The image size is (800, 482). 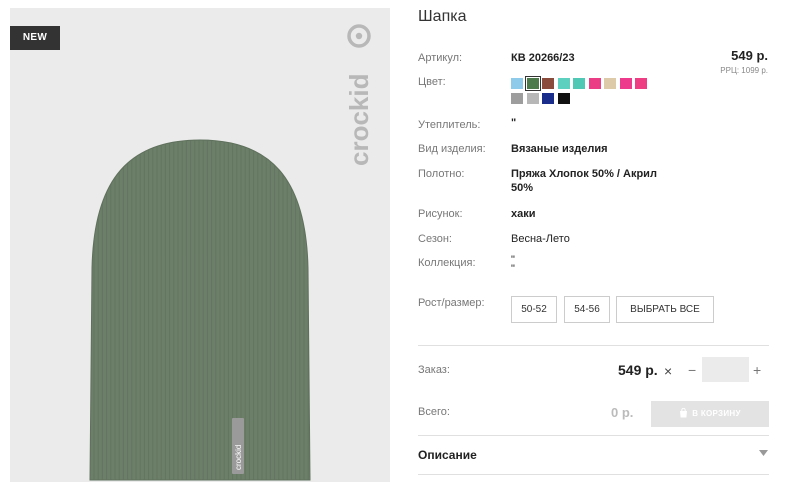 I want to click on insulation-value: ", so click(x=514, y=123).